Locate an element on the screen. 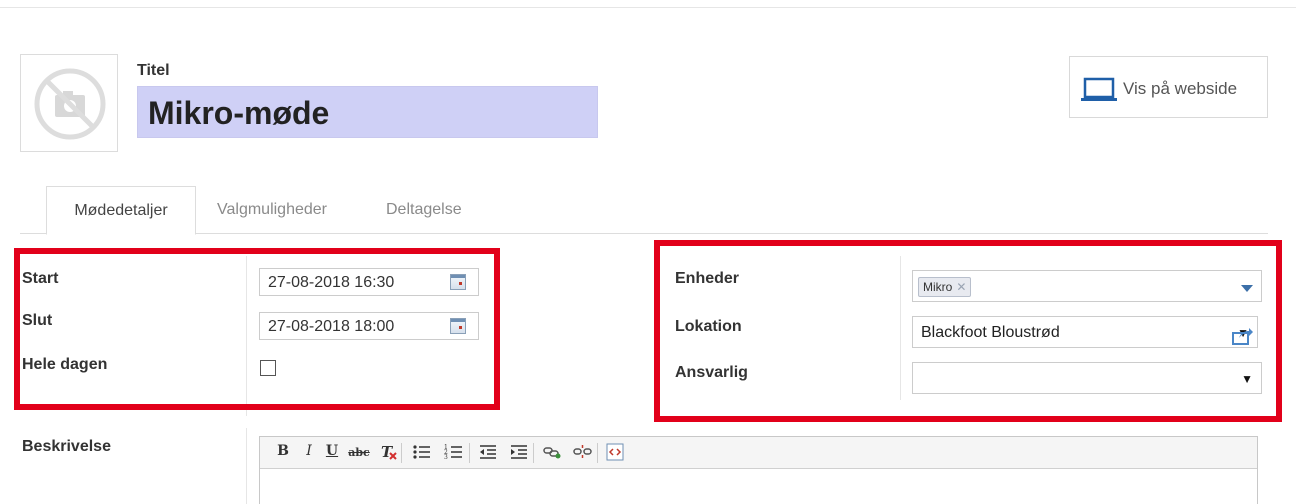  notebook-tabs: Mødedetaljer Valgmuligheder Deltagelse is located at coordinates (644, 210).